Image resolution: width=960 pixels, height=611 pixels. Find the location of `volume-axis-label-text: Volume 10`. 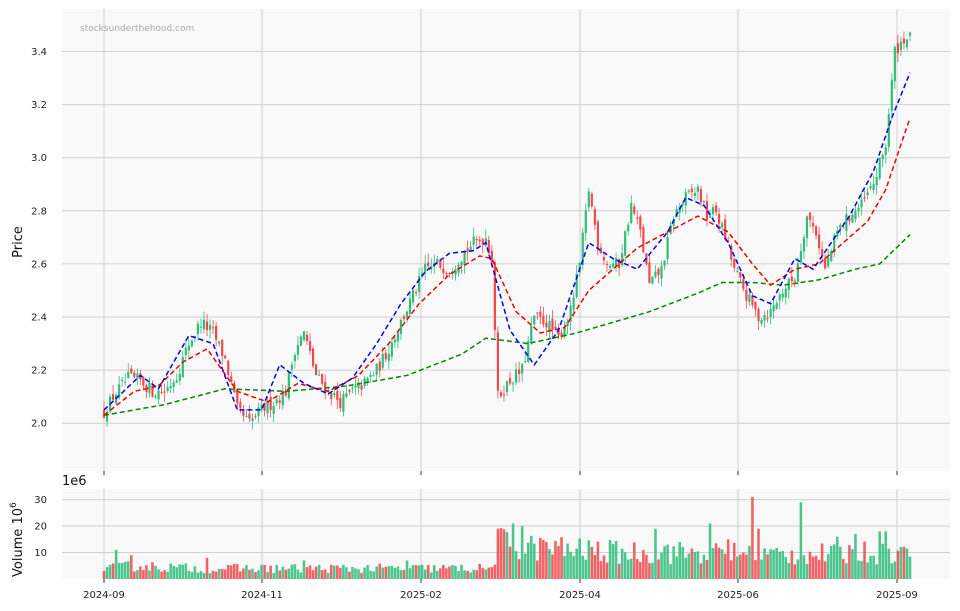

volume-axis-label-text: Volume 10 is located at coordinates (18, 542).